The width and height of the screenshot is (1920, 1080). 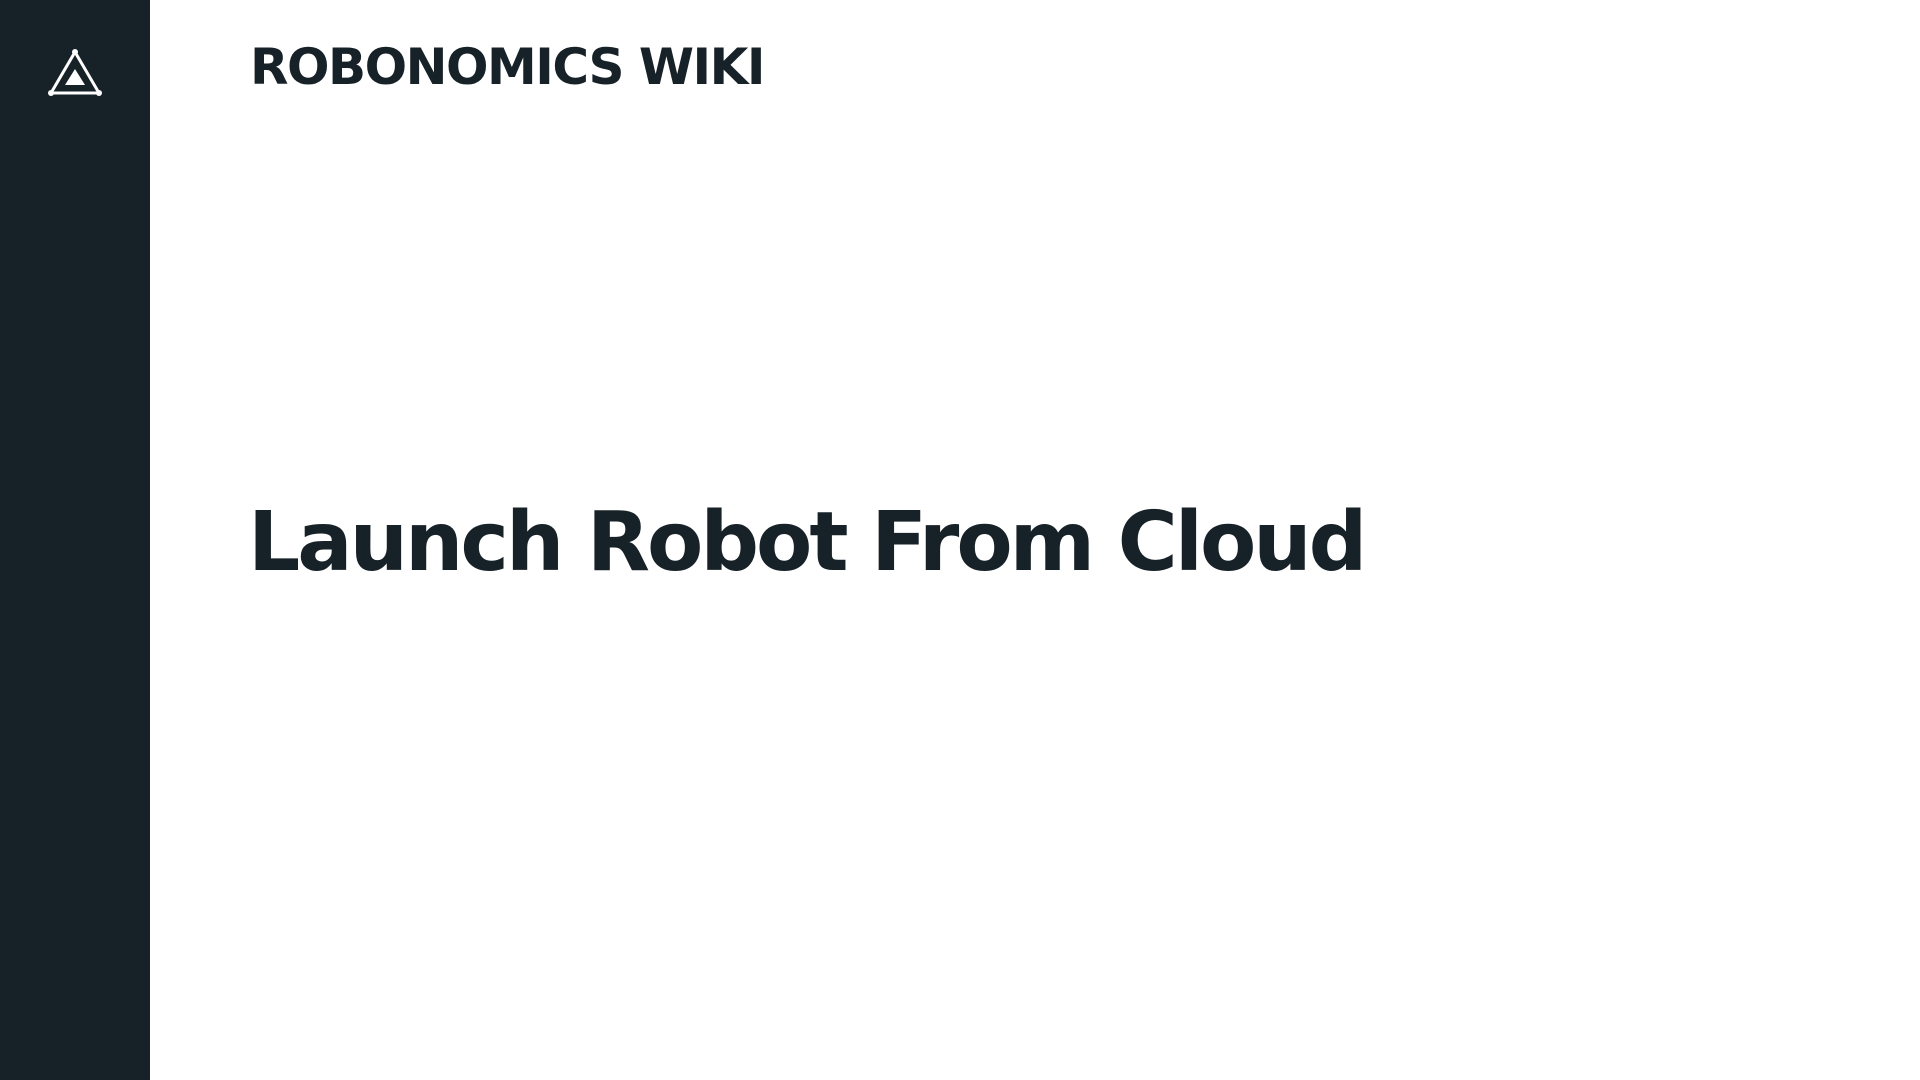 What do you see at coordinates (75, 540) in the screenshot?
I see `sidebar` at bounding box center [75, 540].